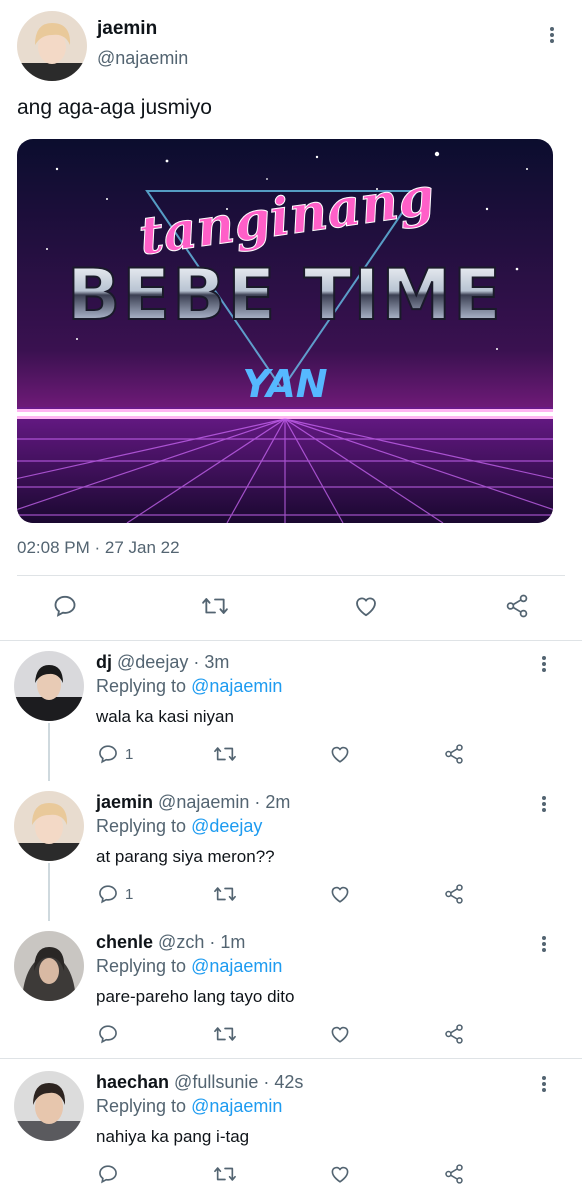 This screenshot has height=1200, width=582. I want to click on image-chrome-text: BEBE TIME, so click(285, 295).